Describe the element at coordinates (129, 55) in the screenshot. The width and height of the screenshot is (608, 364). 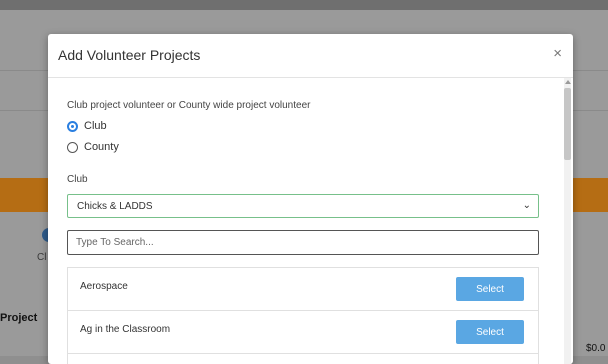
I see `modal-title: Add Volunteer Projects` at that location.